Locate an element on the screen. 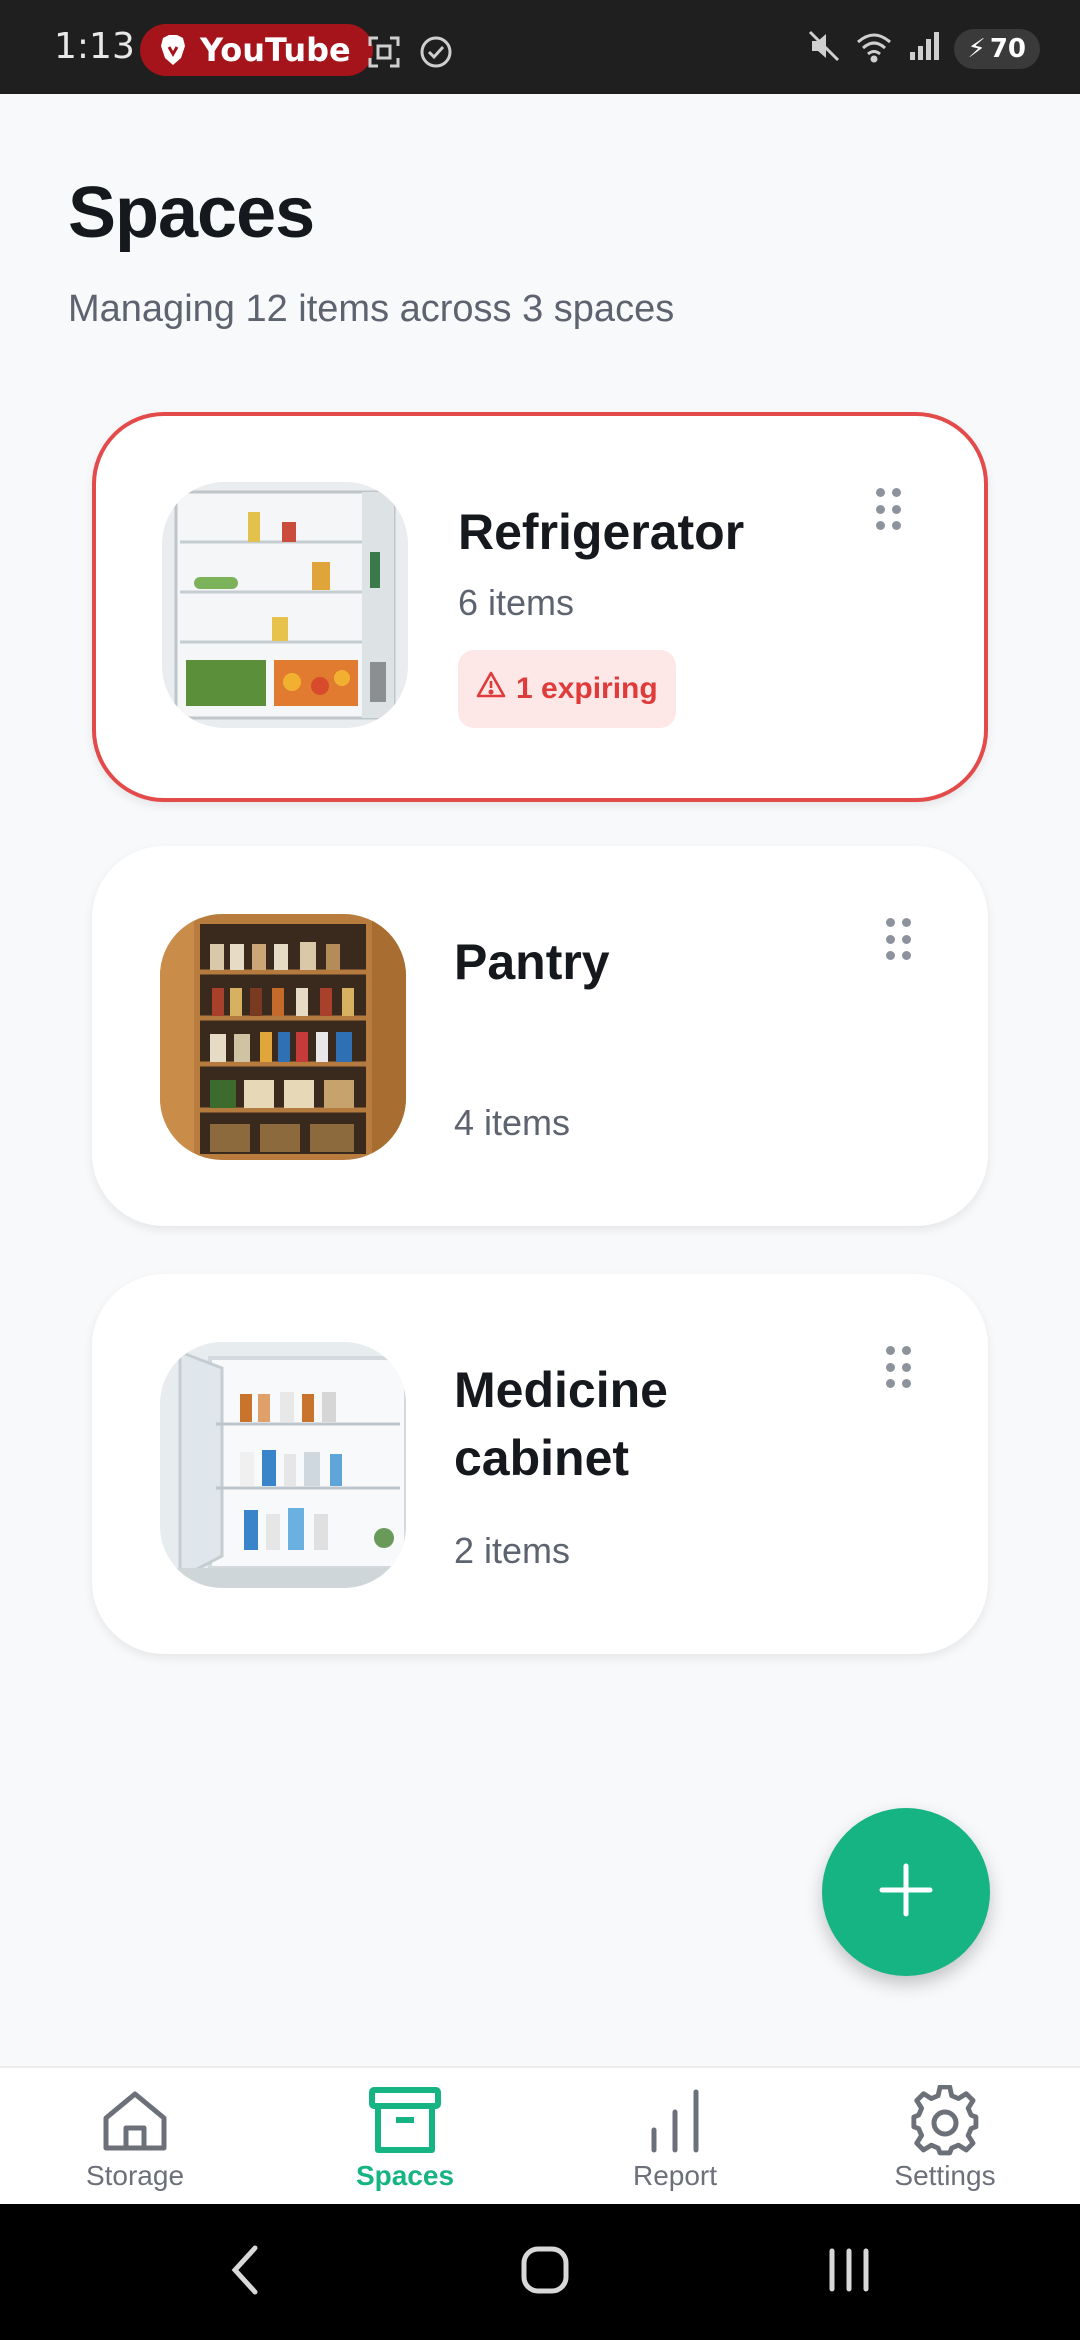 The width and height of the screenshot is (1080, 2340). home-button is located at coordinates (545, 2272).